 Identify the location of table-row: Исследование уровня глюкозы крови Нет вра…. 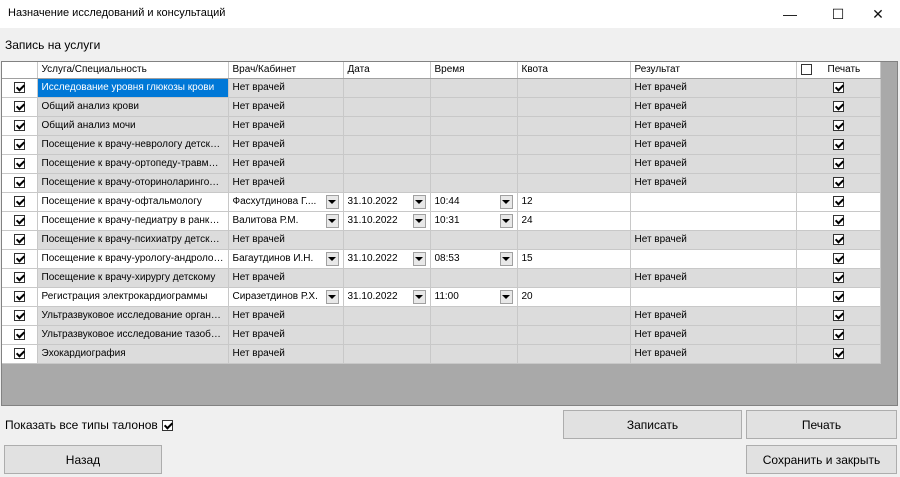
(441, 88).